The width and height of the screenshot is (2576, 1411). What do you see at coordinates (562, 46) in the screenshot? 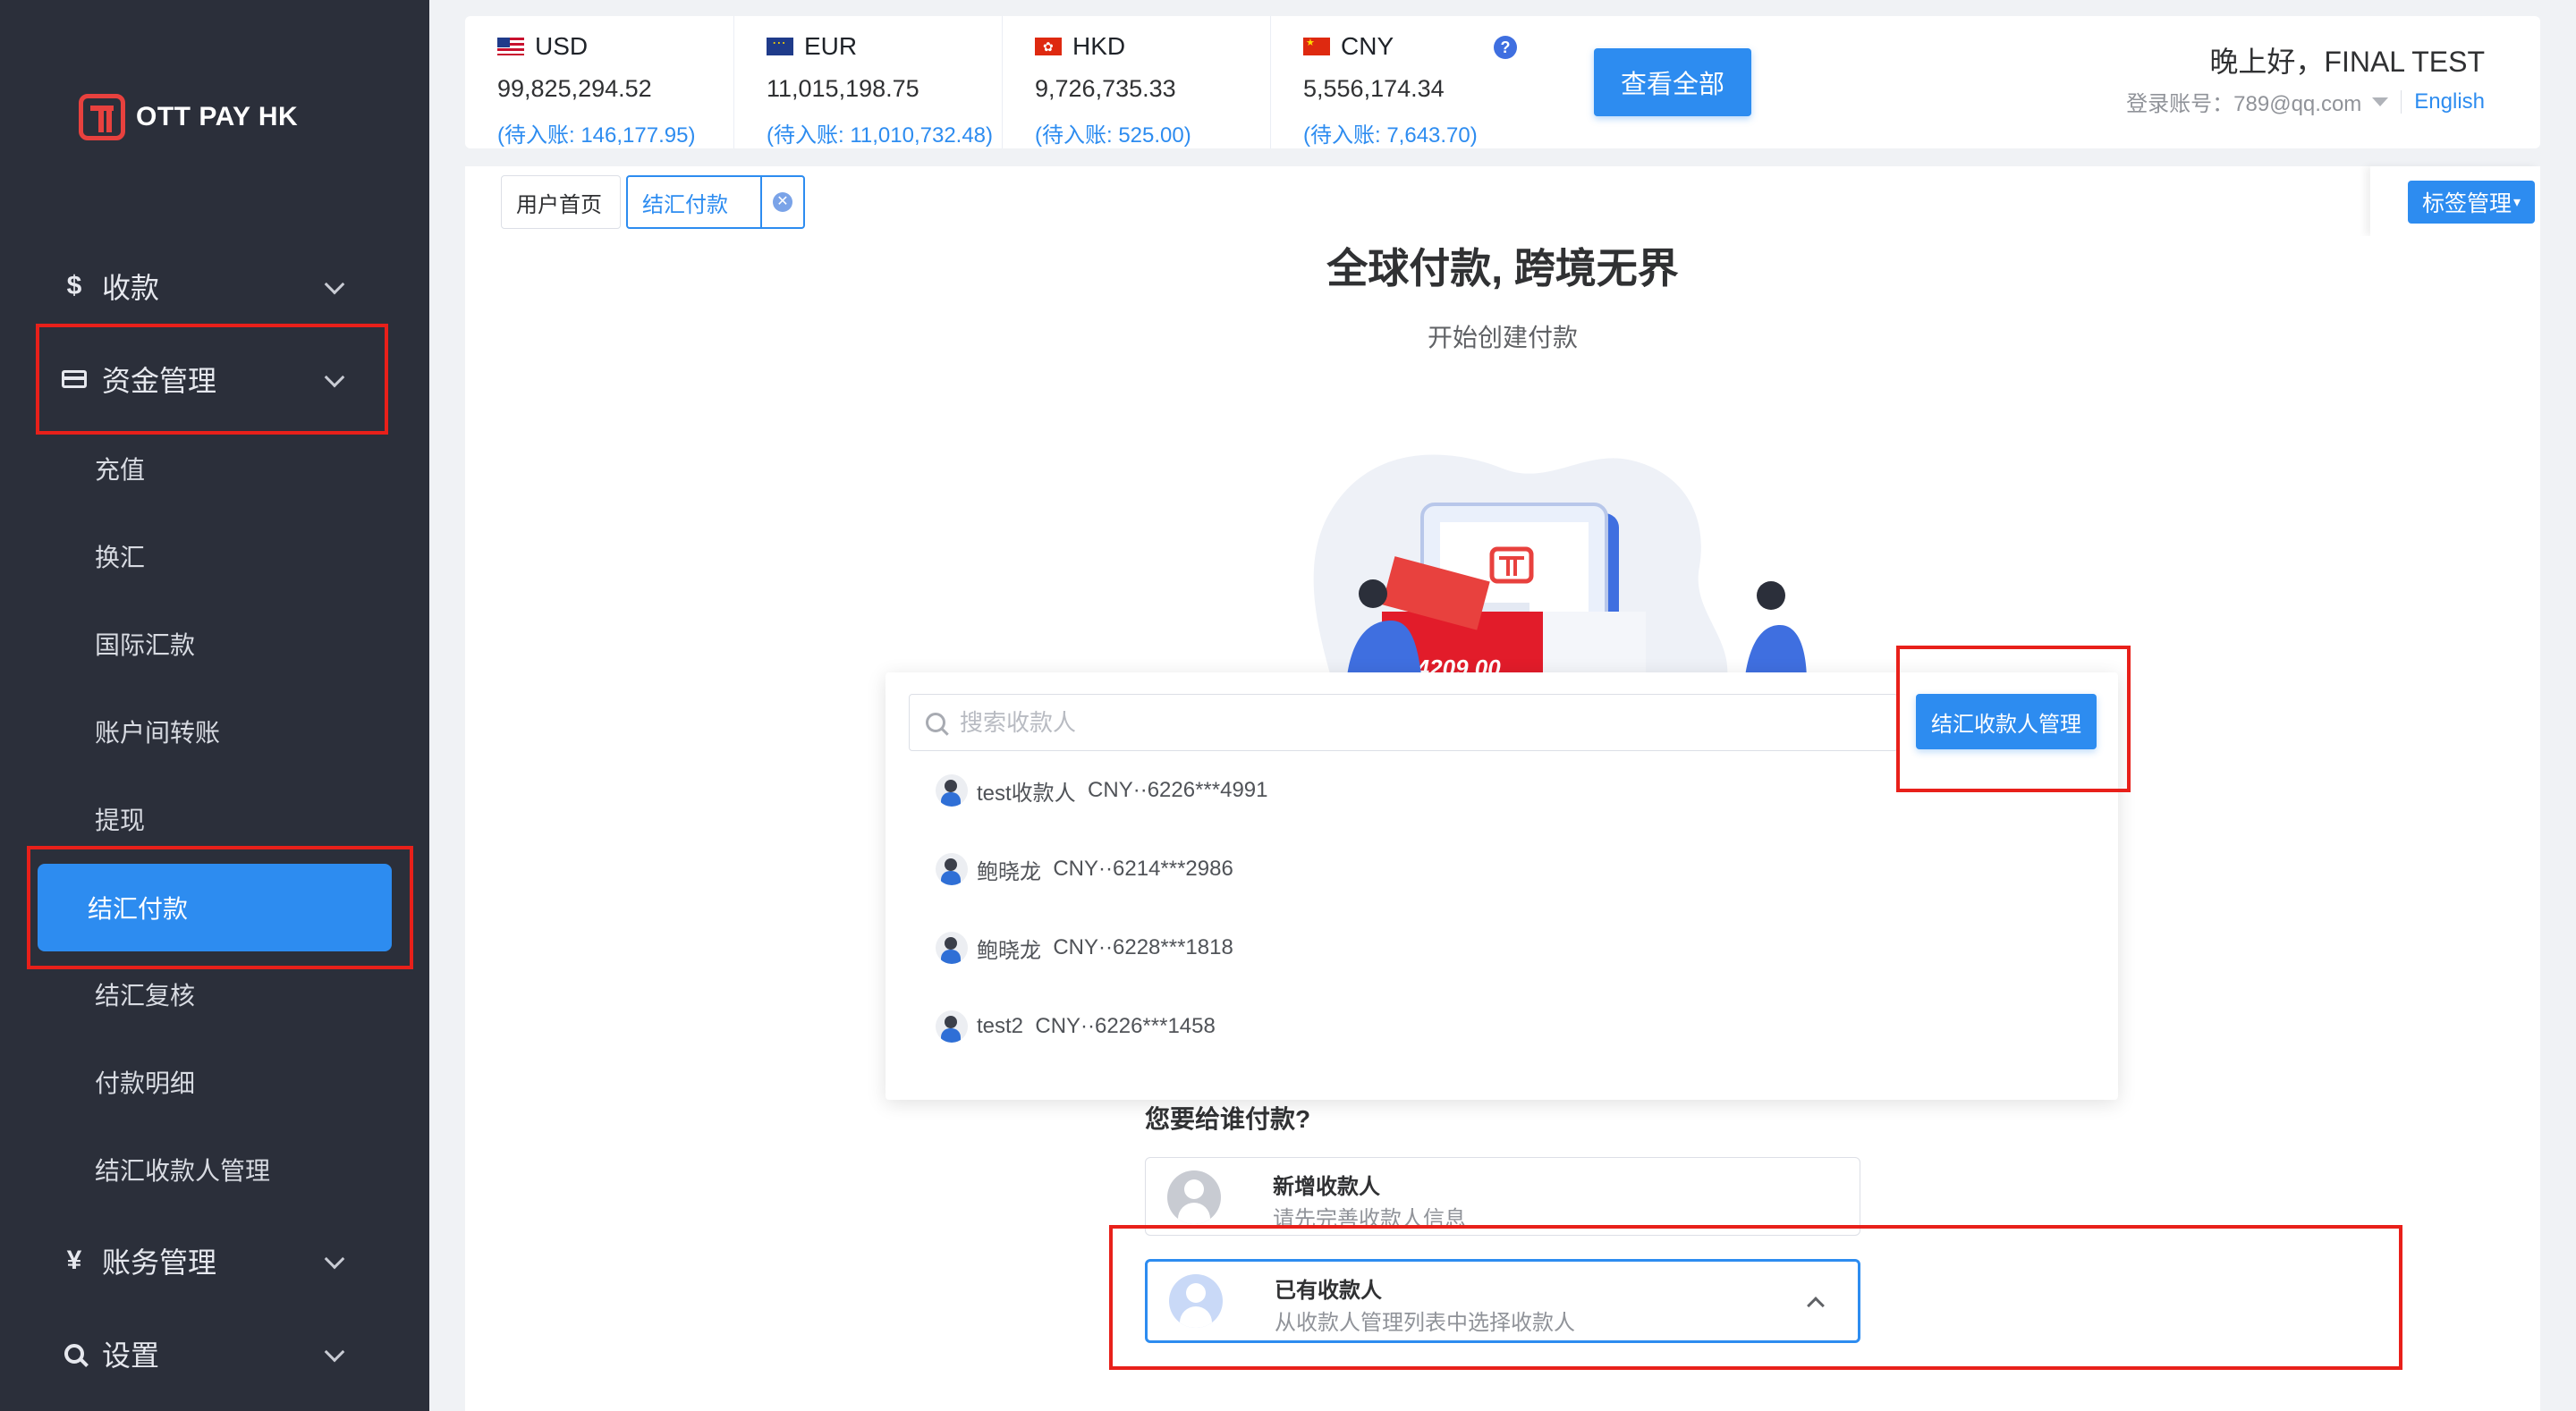
I see `currency-code: USD` at bounding box center [562, 46].